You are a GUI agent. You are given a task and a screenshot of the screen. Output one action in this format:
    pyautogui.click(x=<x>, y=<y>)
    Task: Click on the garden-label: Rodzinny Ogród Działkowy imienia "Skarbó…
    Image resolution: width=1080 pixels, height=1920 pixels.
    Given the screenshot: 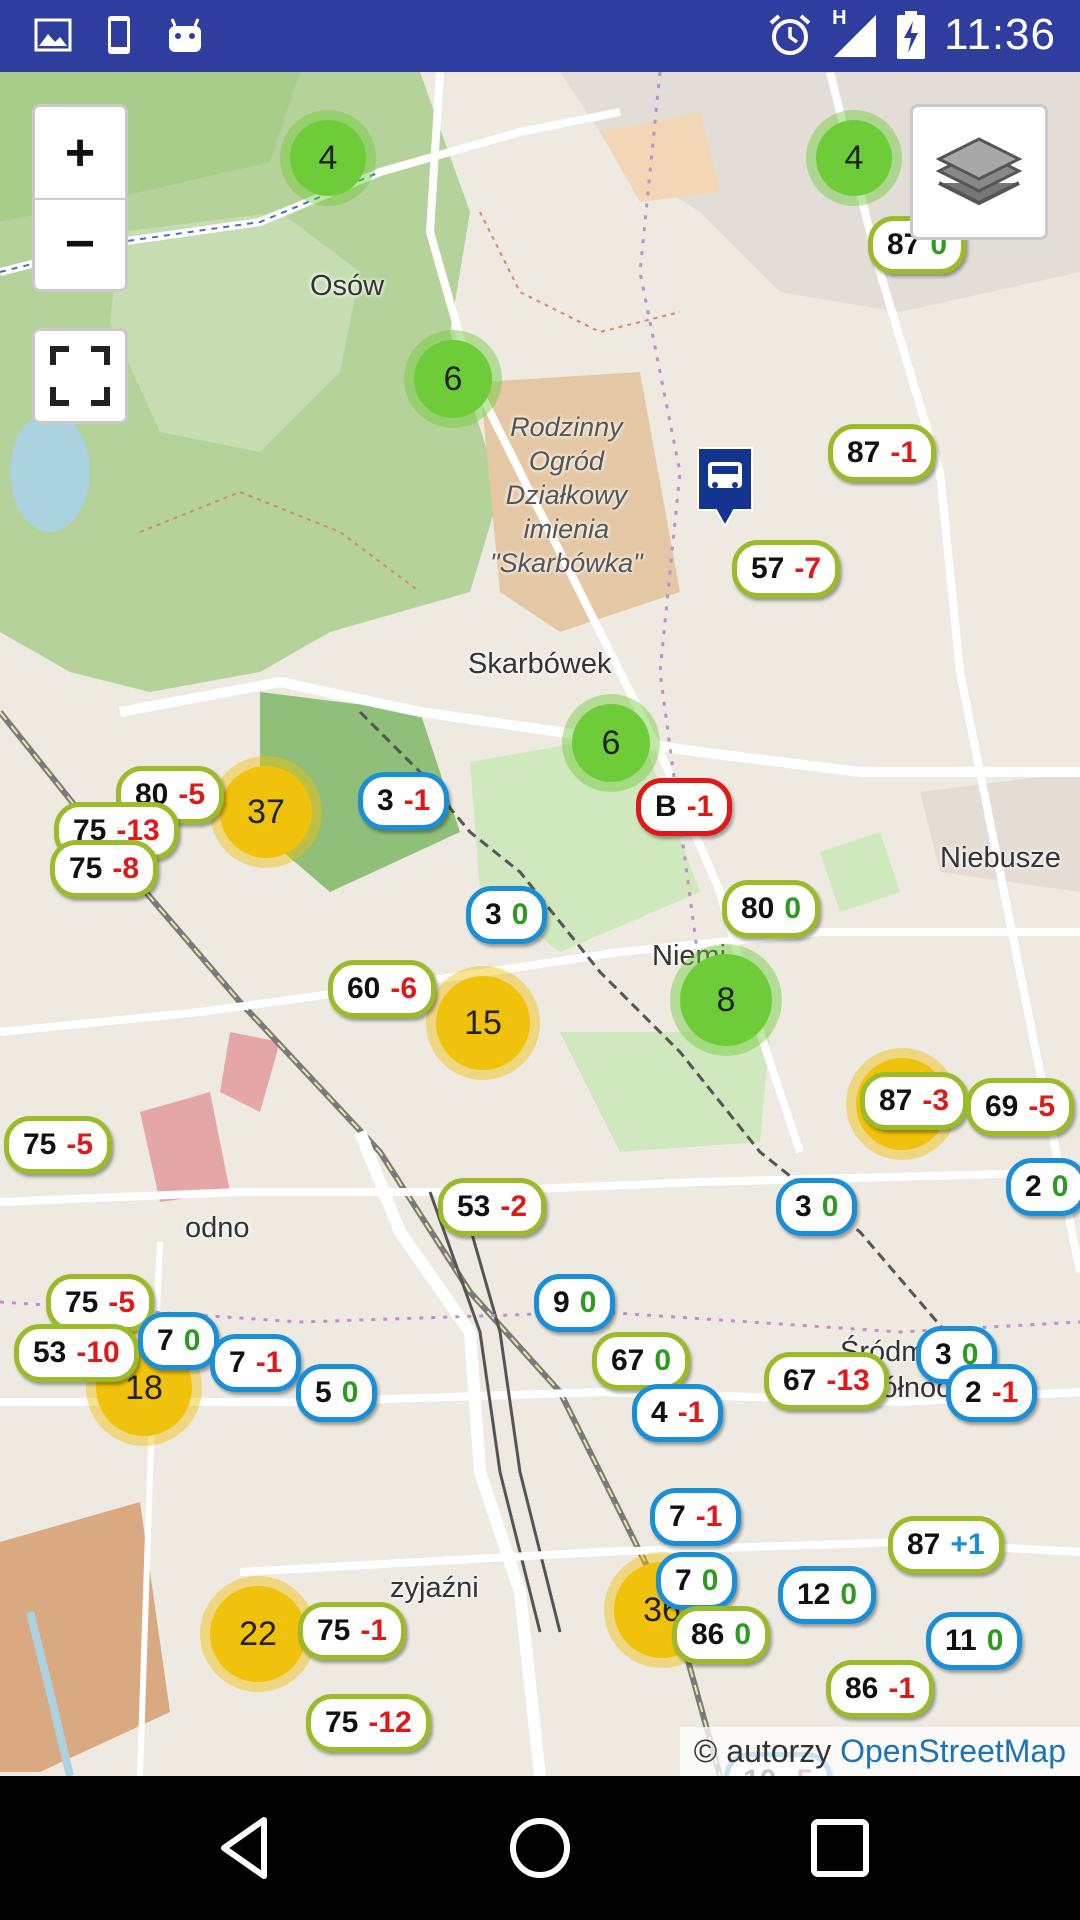 What is the action you would take?
    pyautogui.click(x=566, y=495)
    